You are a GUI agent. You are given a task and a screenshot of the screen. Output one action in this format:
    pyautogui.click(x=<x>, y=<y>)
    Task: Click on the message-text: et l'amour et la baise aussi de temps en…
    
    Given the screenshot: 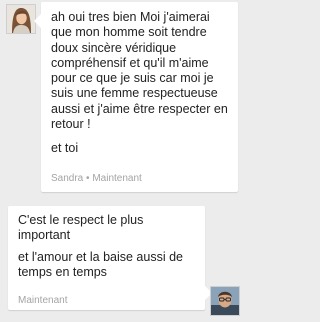 What is the action you would take?
    pyautogui.click(x=100, y=264)
    